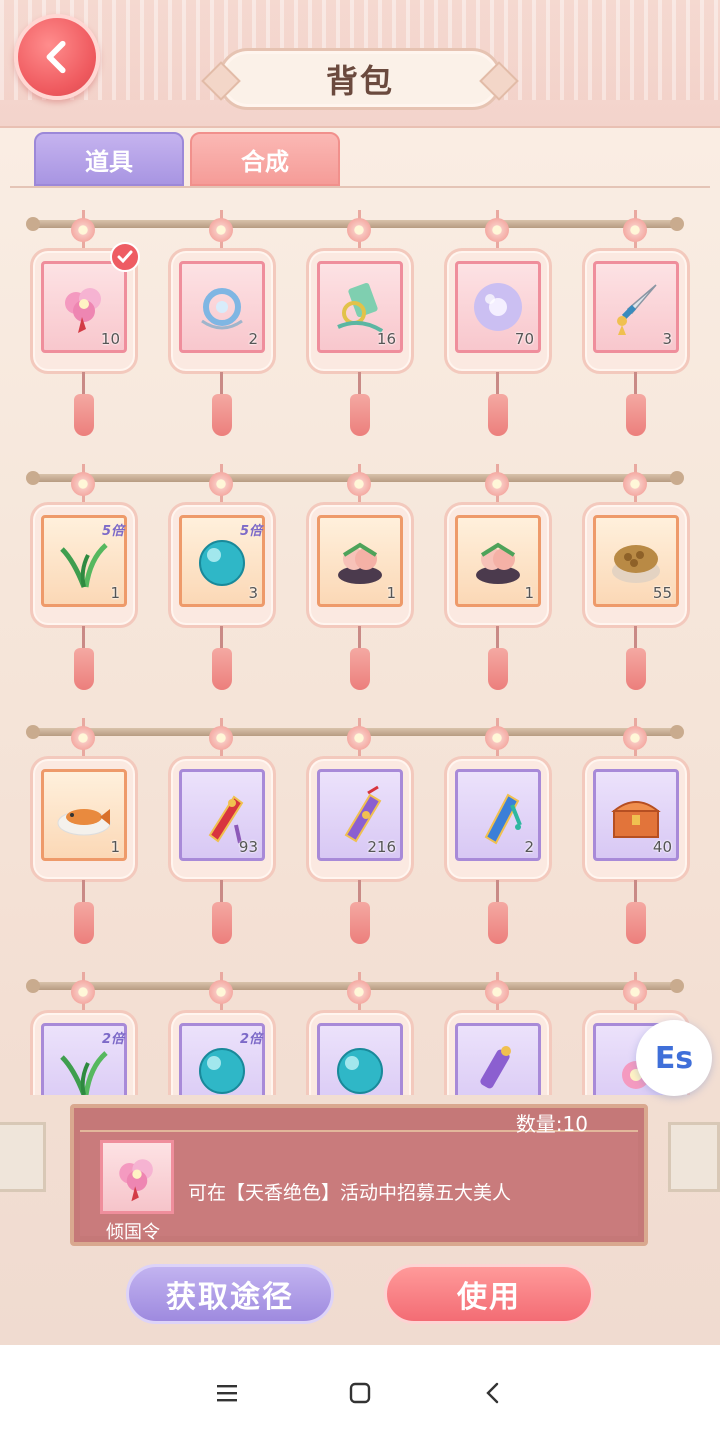 This screenshot has width=720, height=1440. I want to click on item-frame: 93, so click(222, 819).